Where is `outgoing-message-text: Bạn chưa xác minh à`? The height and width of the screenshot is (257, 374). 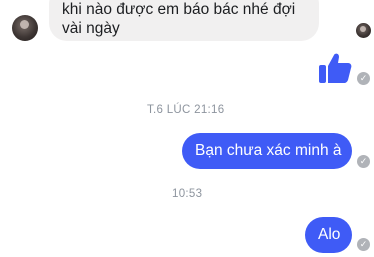
outgoing-message-text: Bạn chưa xác minh à is located at coordinates (268, 150).